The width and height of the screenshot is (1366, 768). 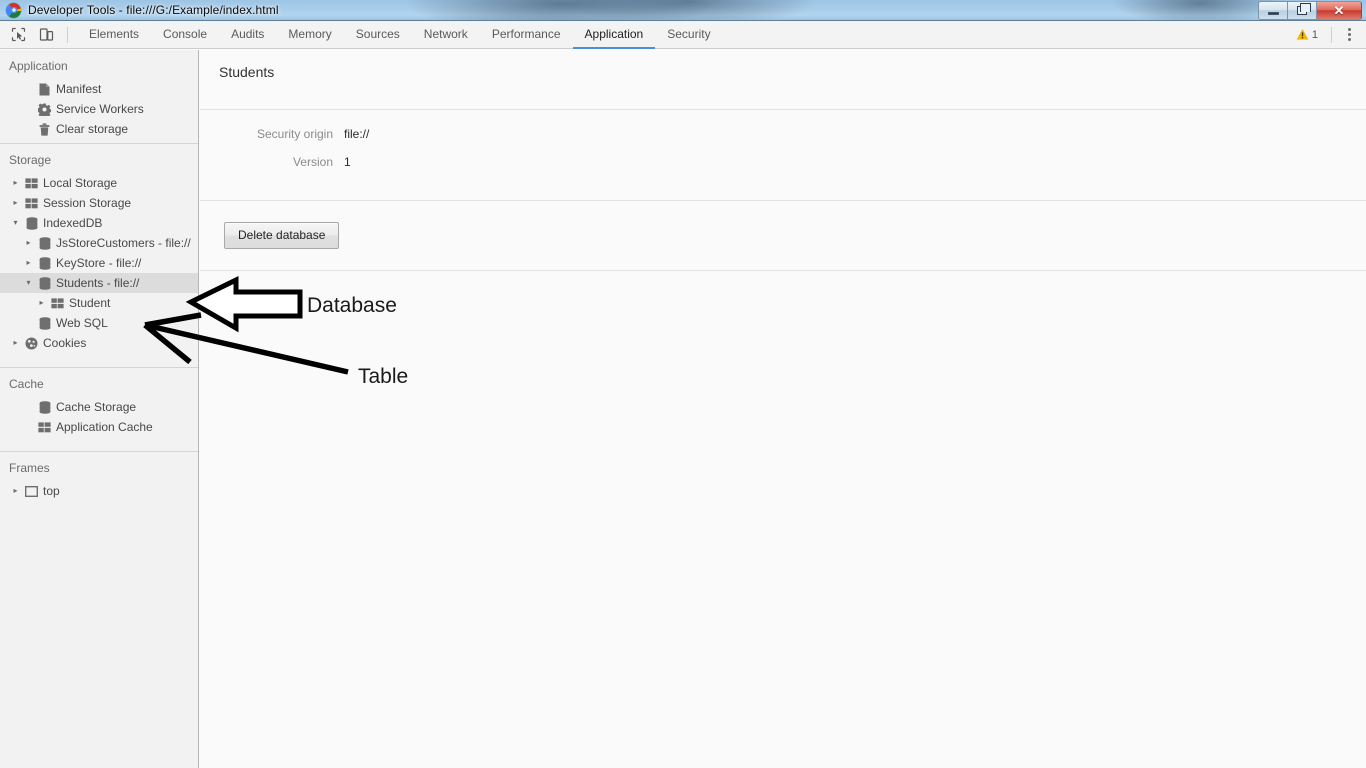 I want to click on sidebar-item-web-sql-label: Web SQL, so click(x=82, y=323).